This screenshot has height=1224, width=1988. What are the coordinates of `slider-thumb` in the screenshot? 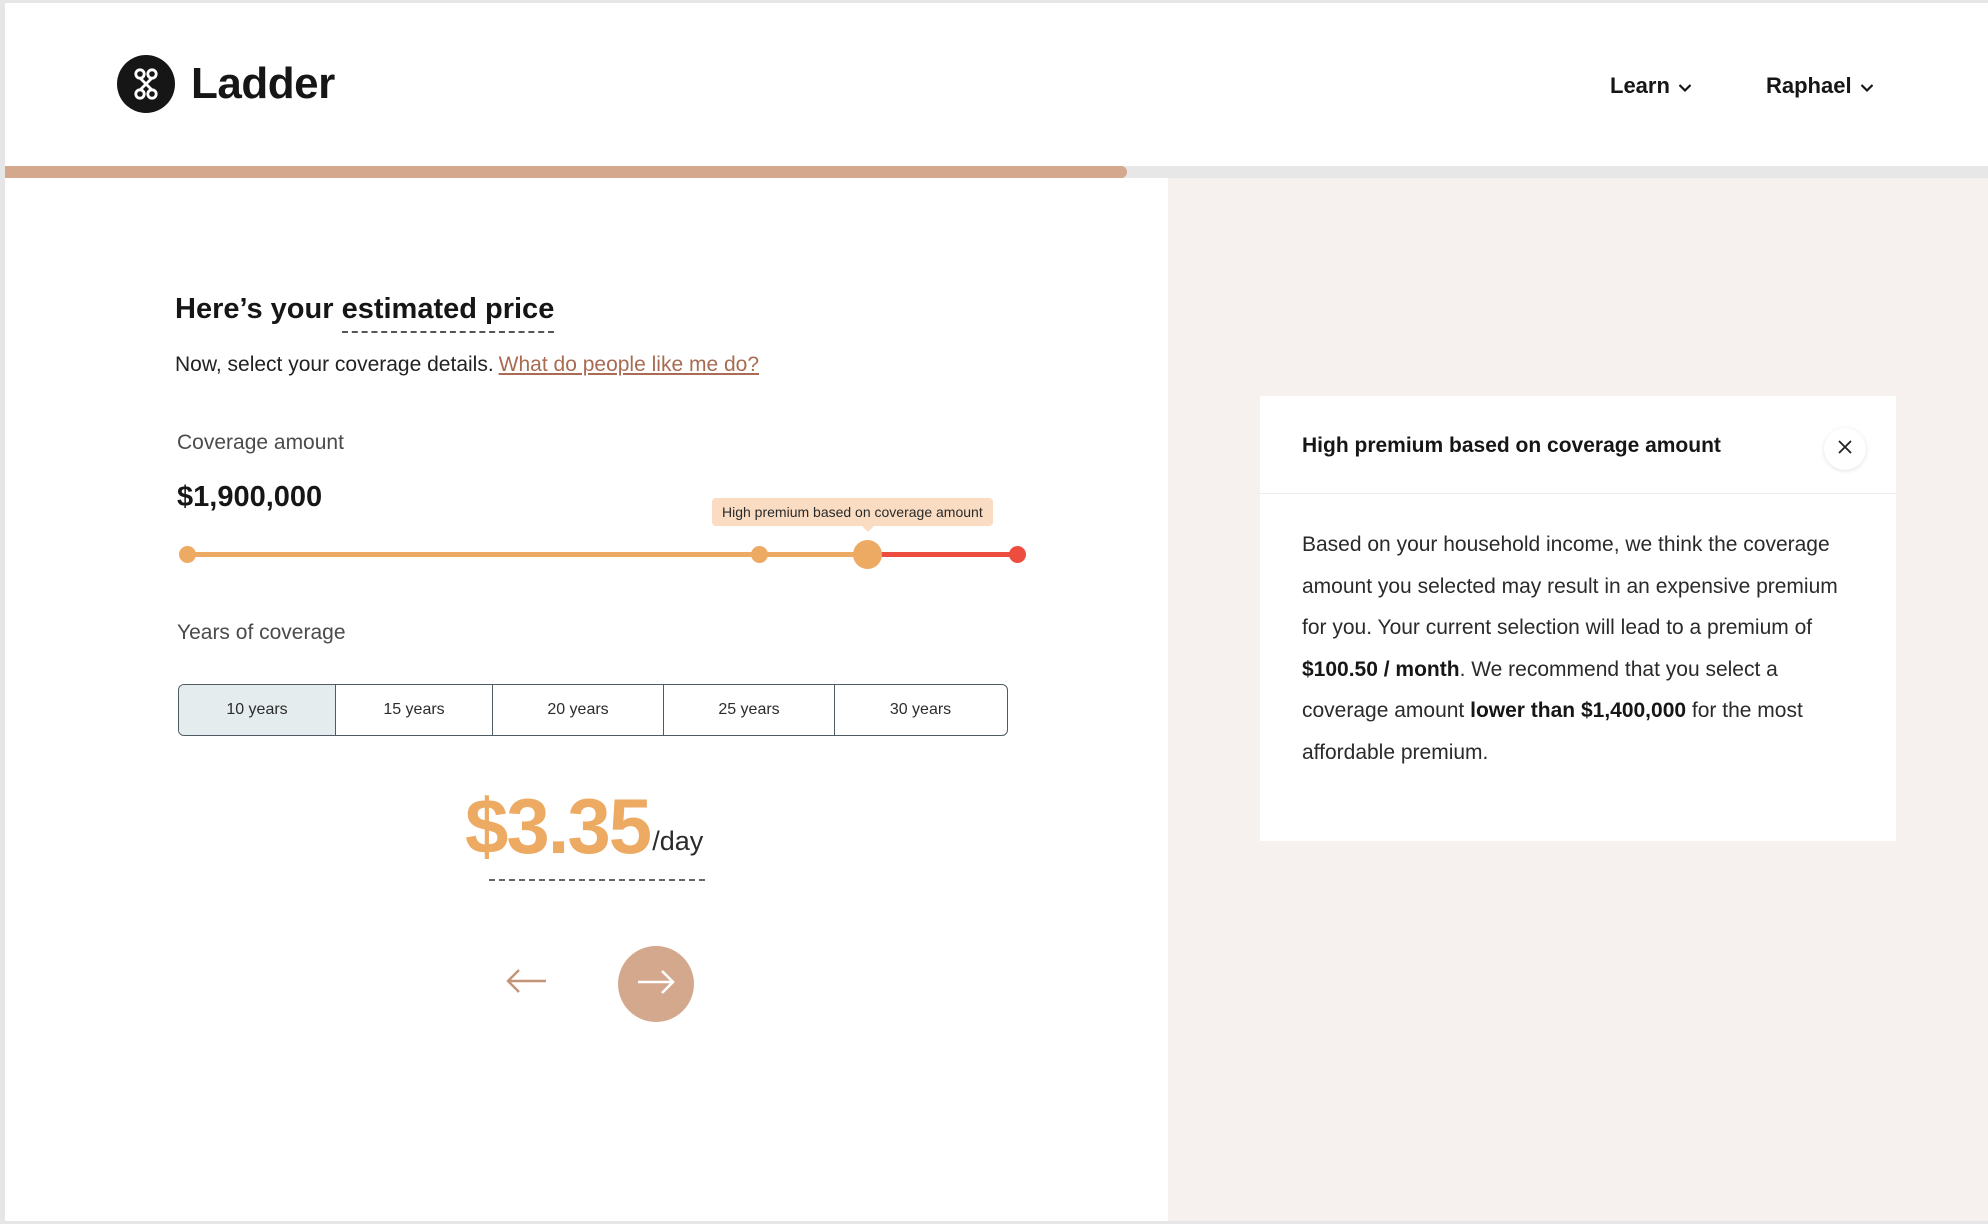 It's located at (868, 554).